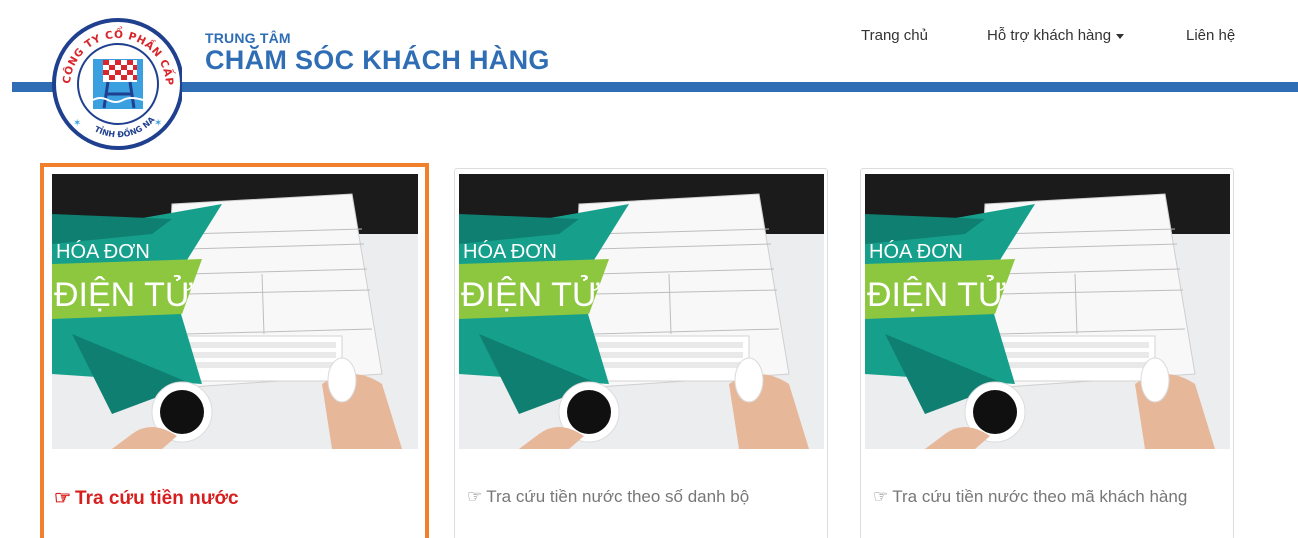  What do you see at coordinates (894, 35) in the screenshot?
I see `nav-home-link: Trang chủ` at bounding box center [894, 35].